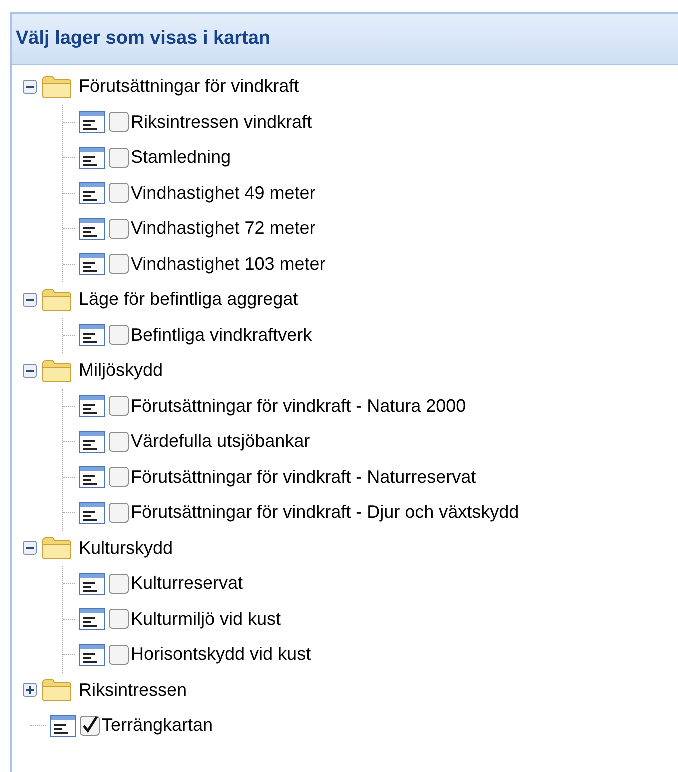  What do you see at coordinates (221, 335) in the screenshot?
I see `layer-label: Befintliga vindkraftverk` at bounding box center [221, 335].